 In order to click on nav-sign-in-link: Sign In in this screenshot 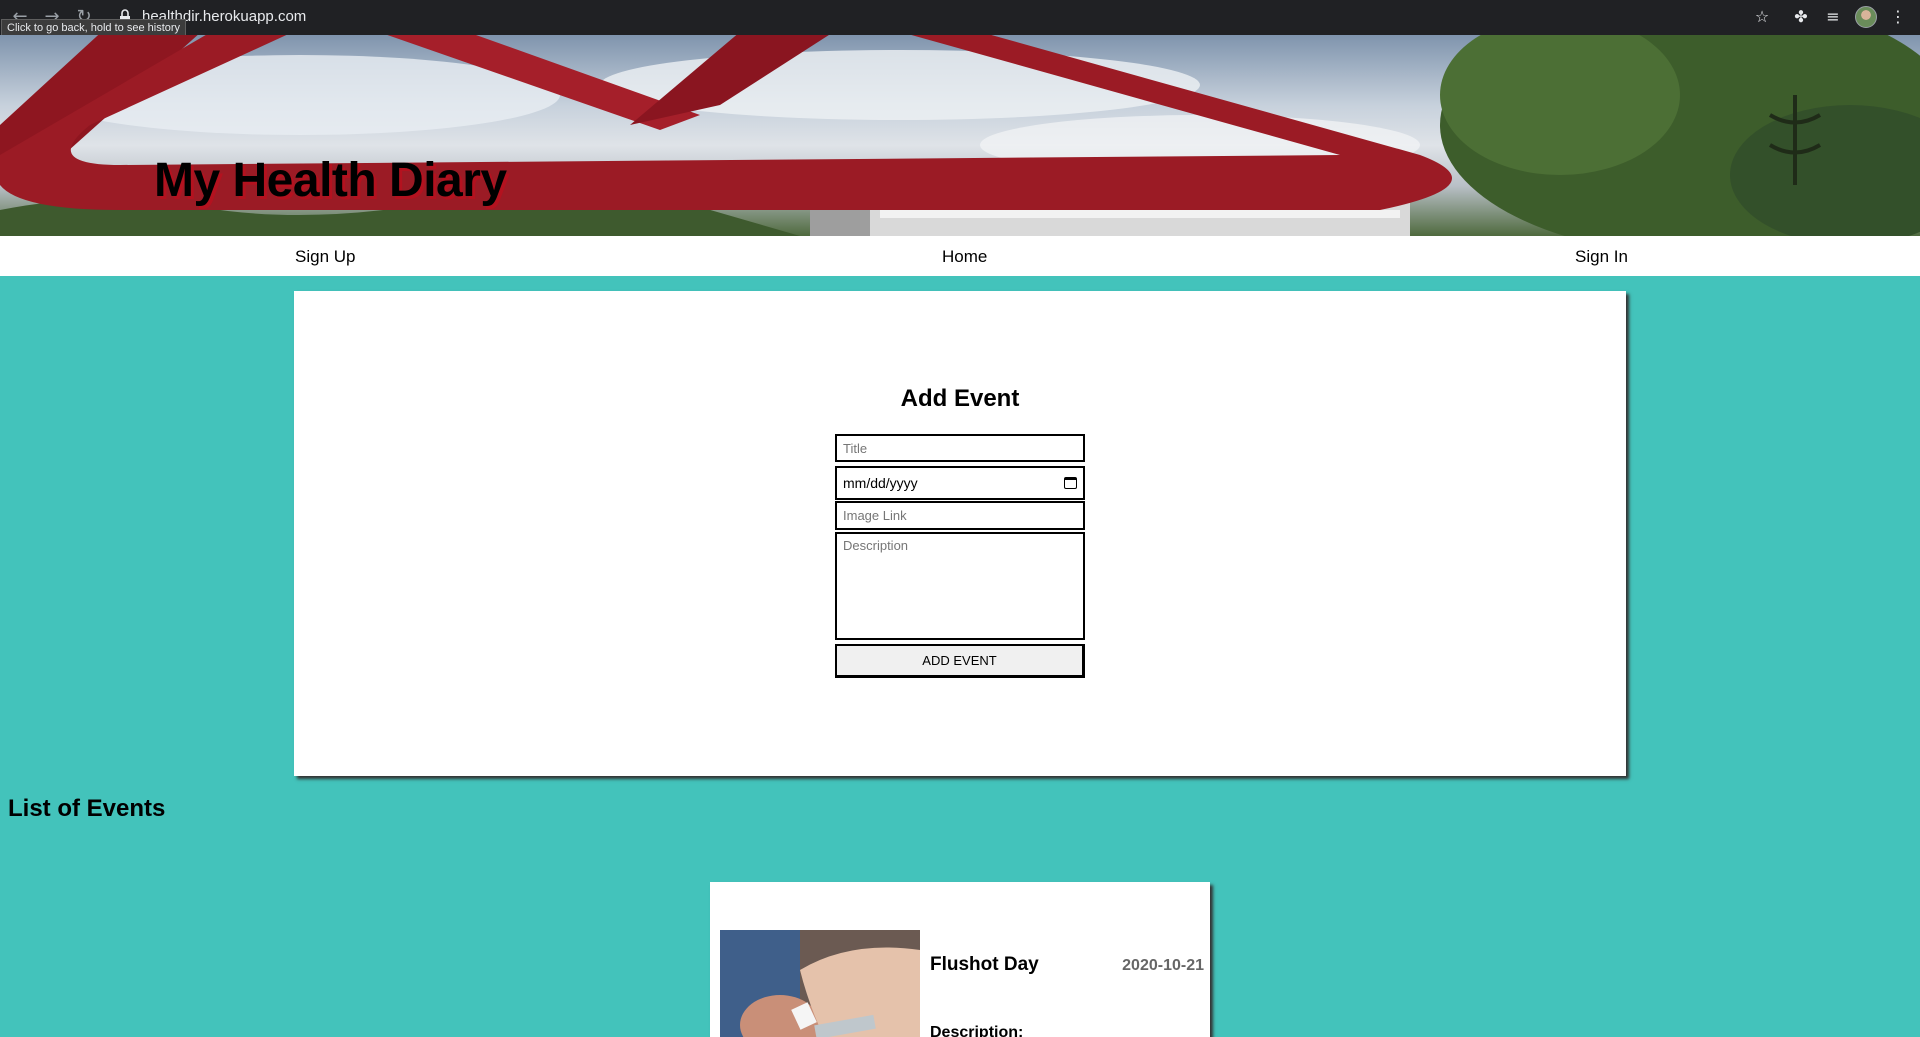, I will do `click(1601, 257)`.